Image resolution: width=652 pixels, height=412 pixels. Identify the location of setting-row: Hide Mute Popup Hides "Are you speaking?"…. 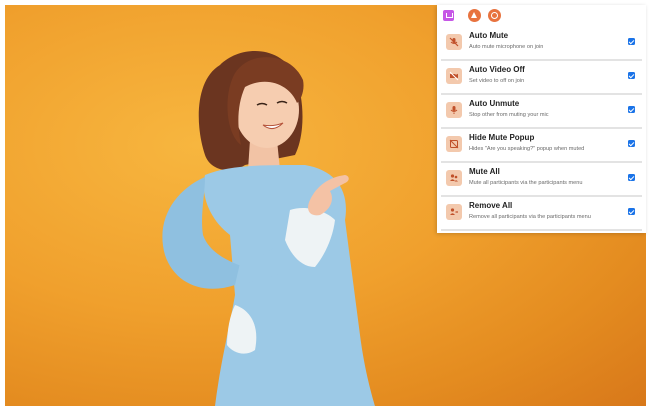
(541, 147).